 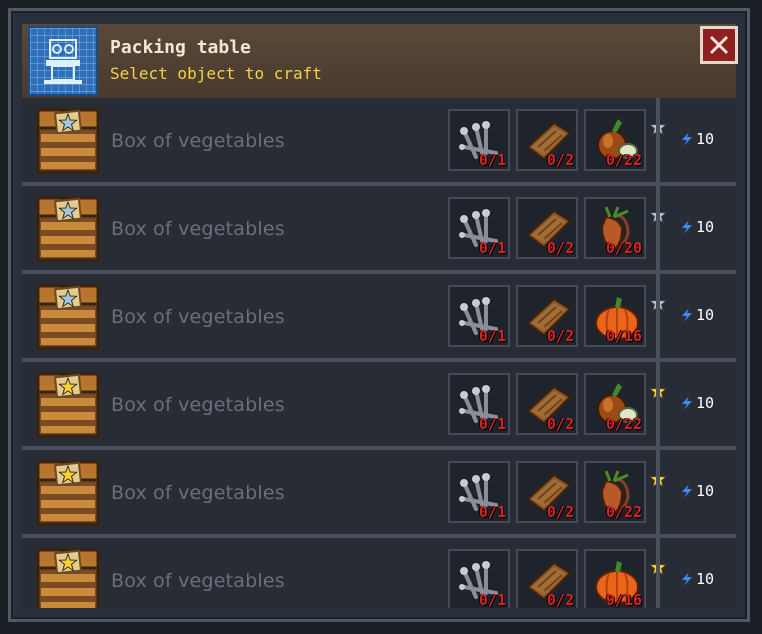 I want to click on window-header: Packing table Select object to craft, so click(x=379, y=62).